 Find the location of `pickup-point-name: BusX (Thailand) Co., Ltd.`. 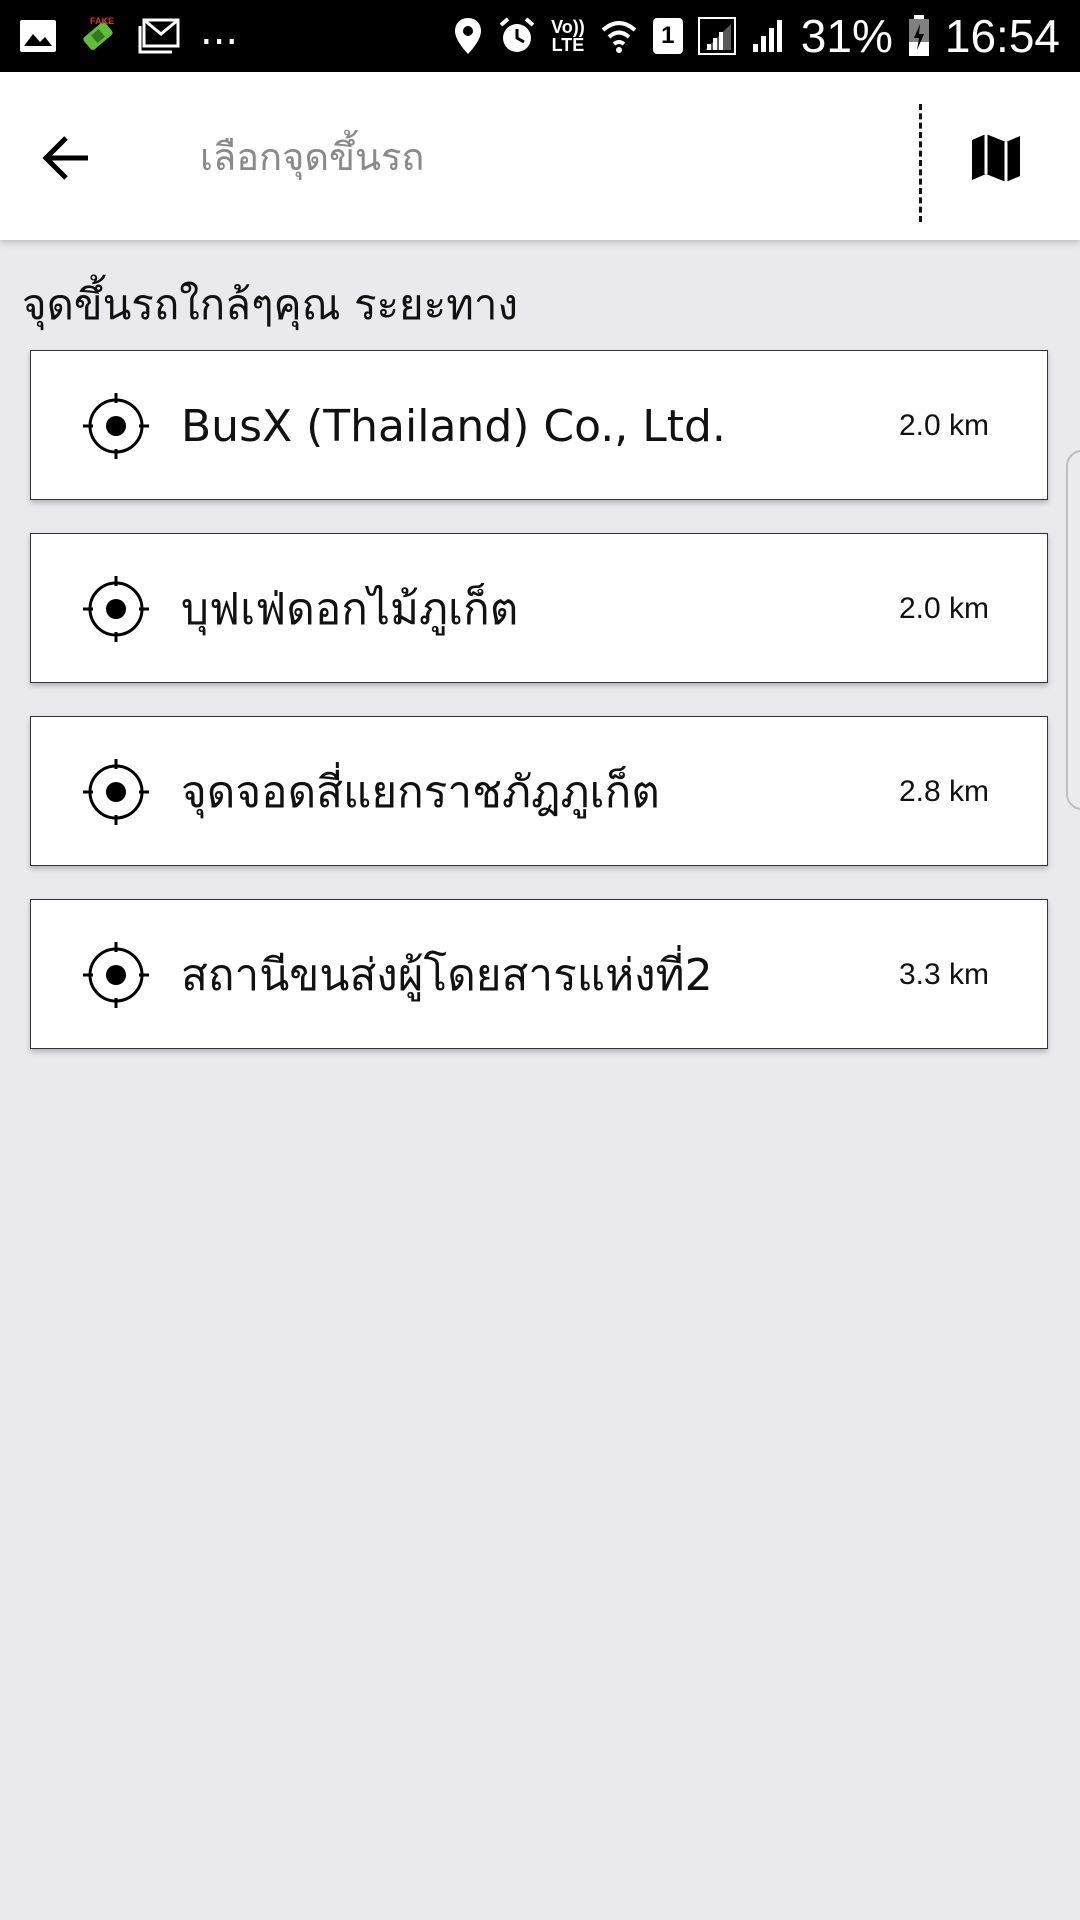

pickup-point-name: BusX (Thailand) Co., Ltd. is located at coordinates (453, 426).